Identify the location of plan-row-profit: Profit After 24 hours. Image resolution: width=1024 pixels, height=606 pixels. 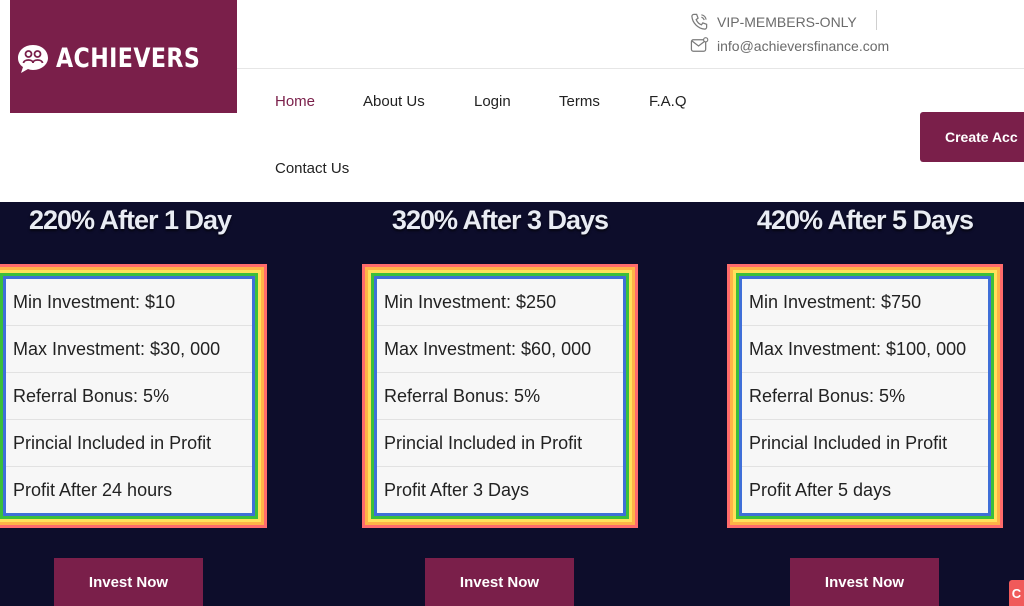
(93, 490).